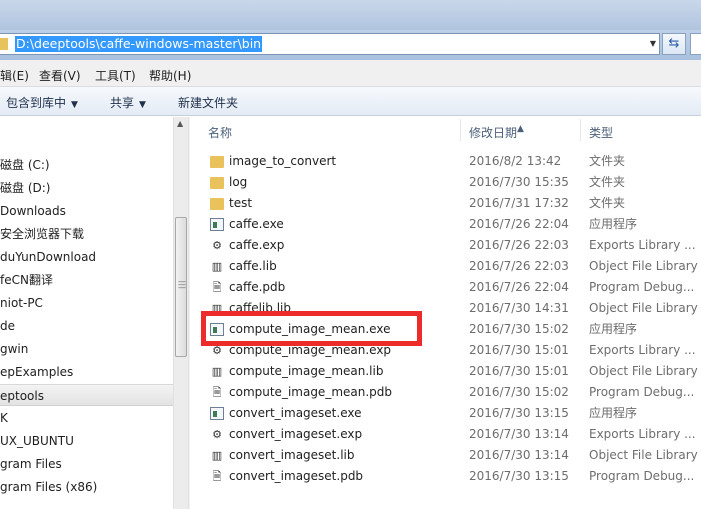 Image resolution: width=701 pixels, height=509 pixels. Describe the element at coordinates (241, 203) in the screenshot. I see `file-name: test` at that location.